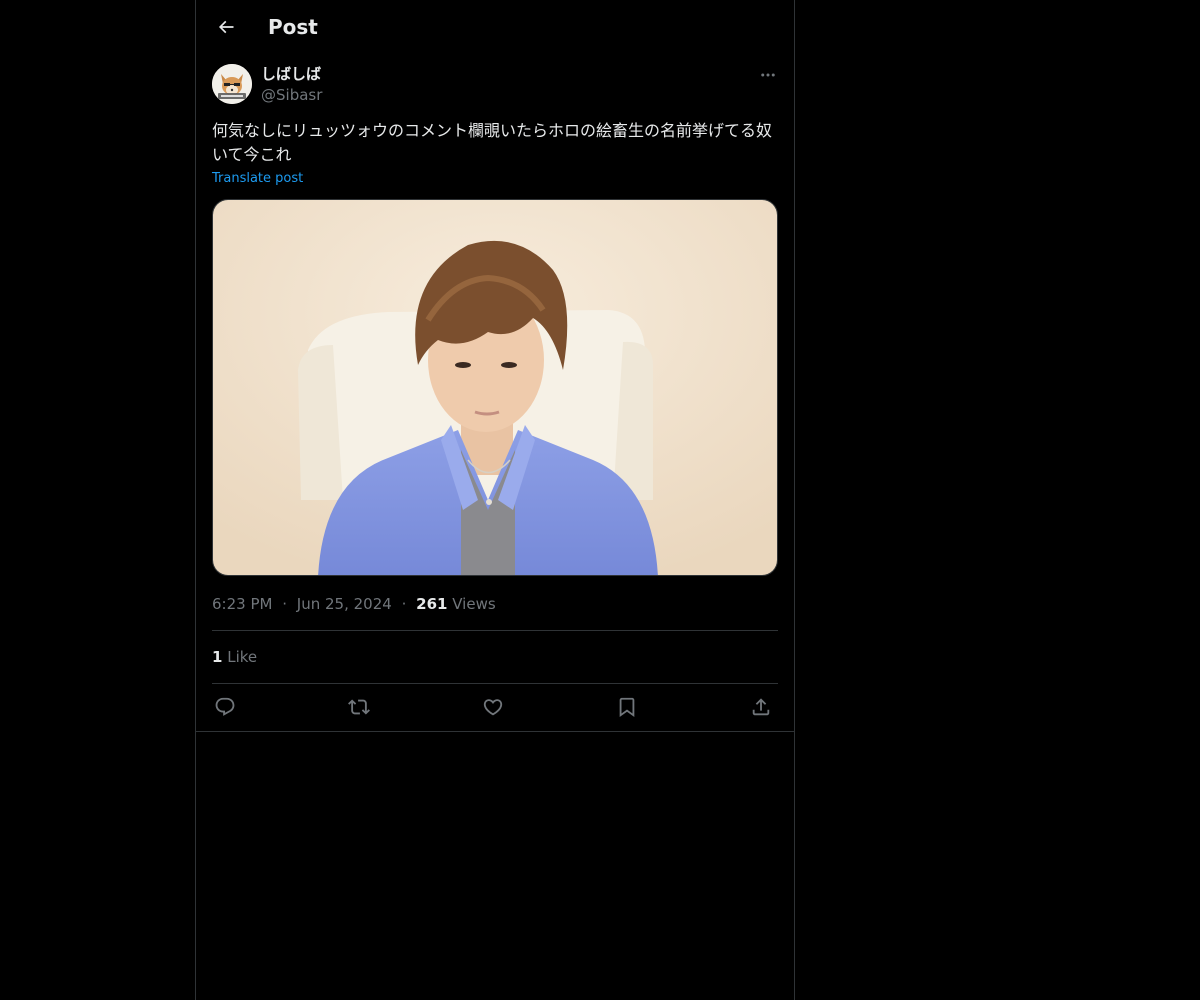 This screenshot has width=1200, height=1000. I want to click on share-button, so click(761, 707).